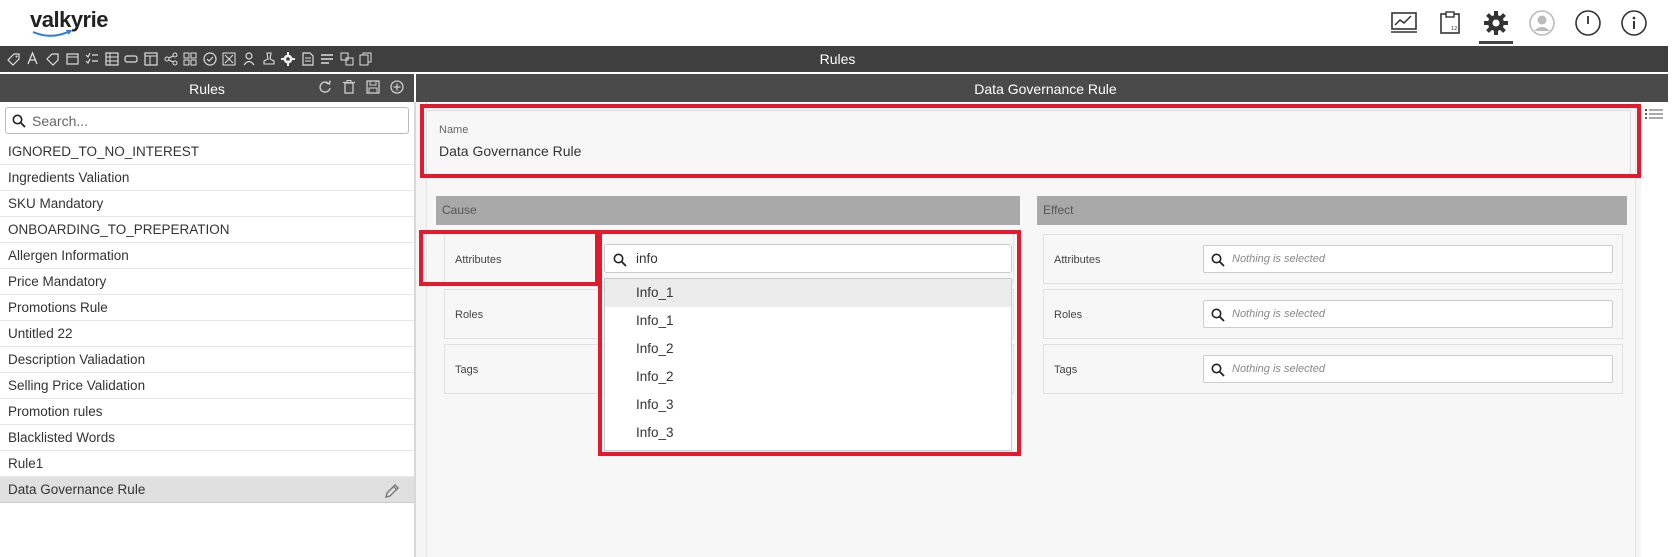 Image resolution: width=1675 pixels, height=557 pixels. I want to click on cause-header: Cause, so click(728, 210).